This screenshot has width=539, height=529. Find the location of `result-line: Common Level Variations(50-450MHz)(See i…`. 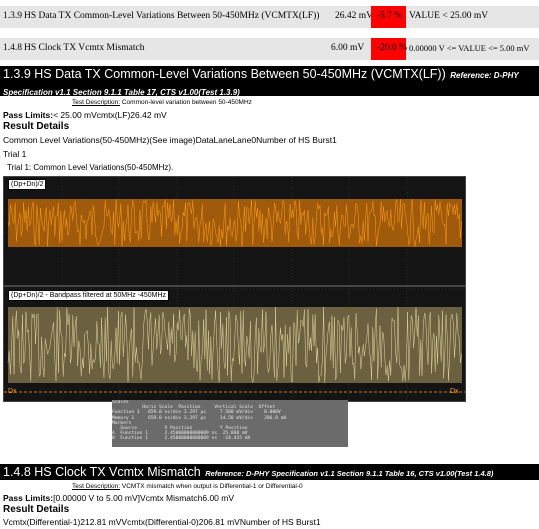

result-line: Common Level Variations(50-450MHz)(See i… is located at coordinates (170, 140).